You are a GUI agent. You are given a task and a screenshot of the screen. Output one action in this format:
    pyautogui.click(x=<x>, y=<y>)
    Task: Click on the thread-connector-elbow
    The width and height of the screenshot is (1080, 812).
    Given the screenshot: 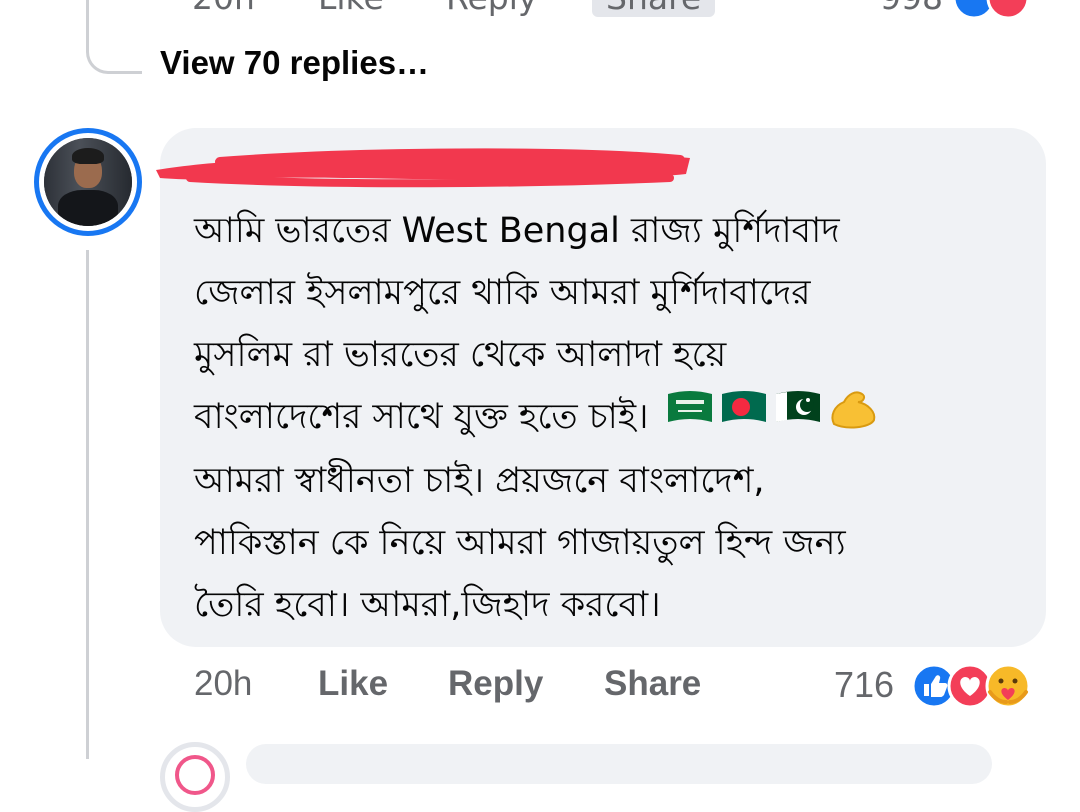 What is the action you would take?
    pyautogui.click(x=114, y=37)
    